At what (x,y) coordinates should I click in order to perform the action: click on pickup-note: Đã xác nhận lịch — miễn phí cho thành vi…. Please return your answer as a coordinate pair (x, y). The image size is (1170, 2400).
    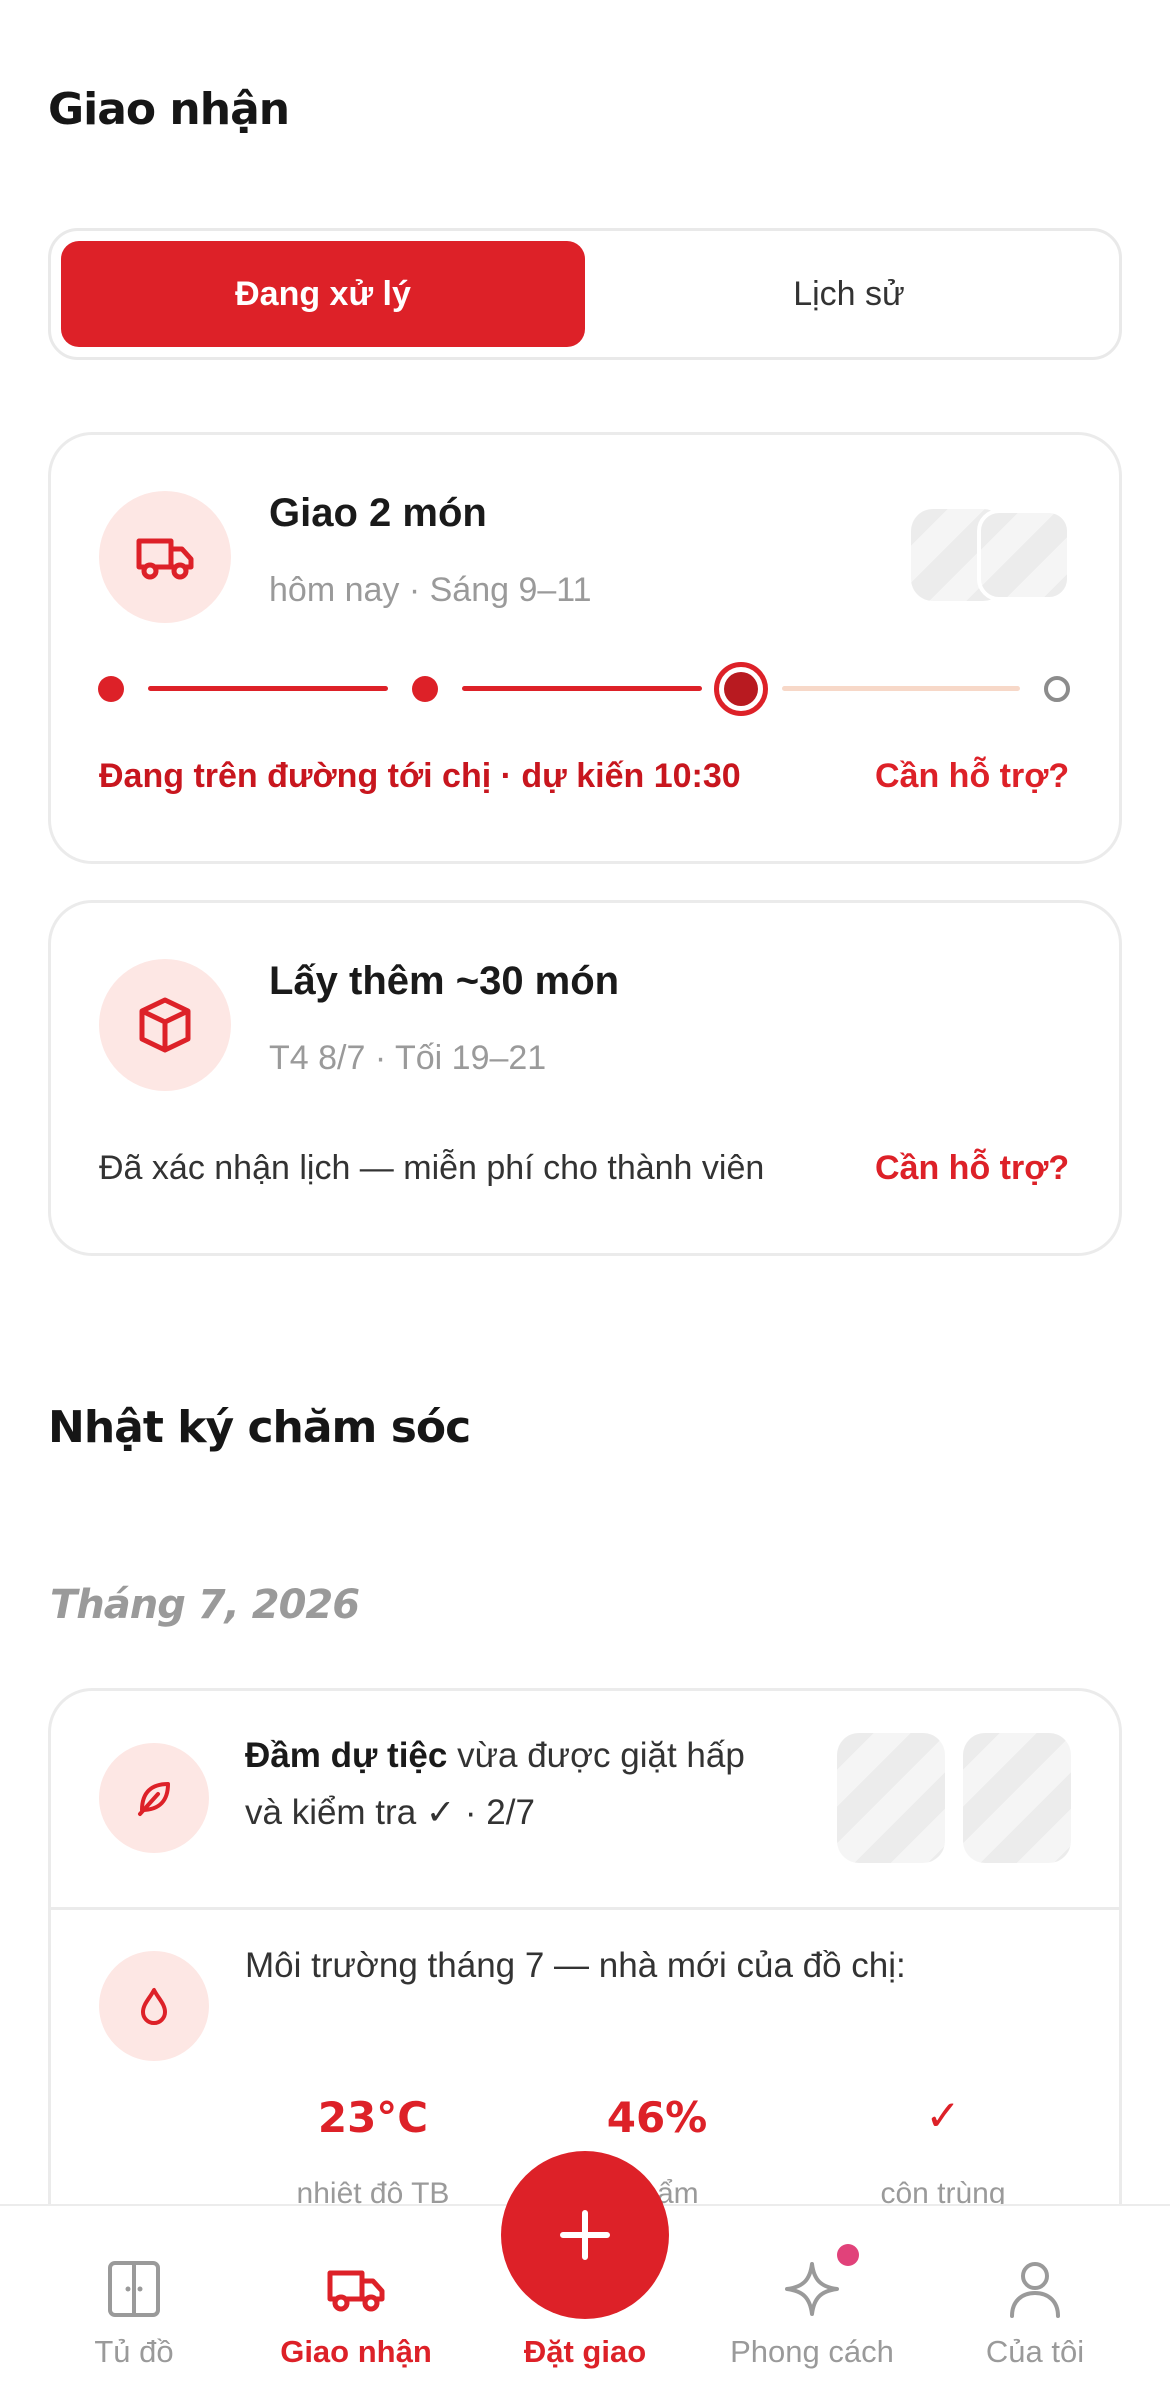
    Looking at the image, I should click on (432, 1168).